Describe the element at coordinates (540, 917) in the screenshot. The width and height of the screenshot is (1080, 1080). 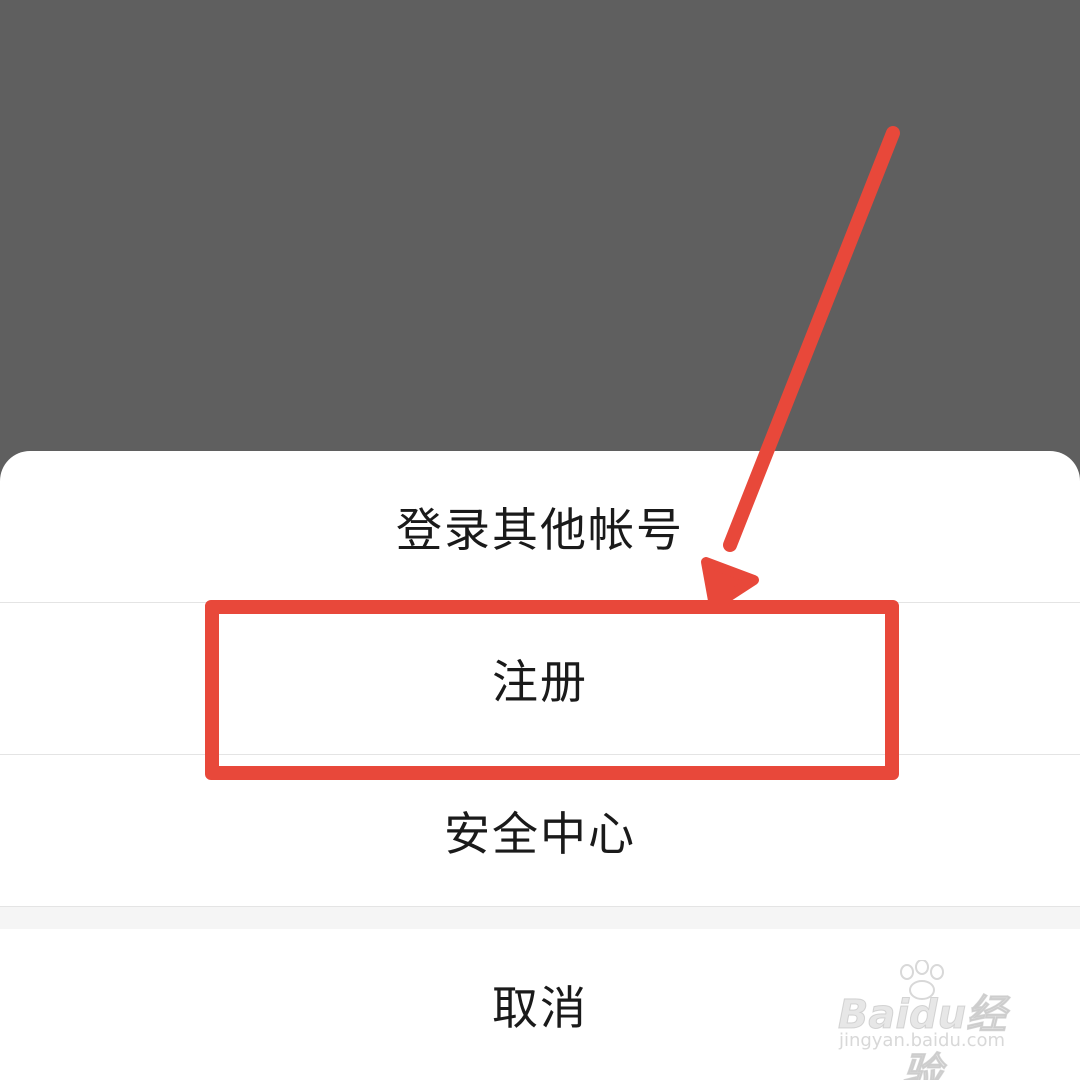
I see `section-gap` at that location.